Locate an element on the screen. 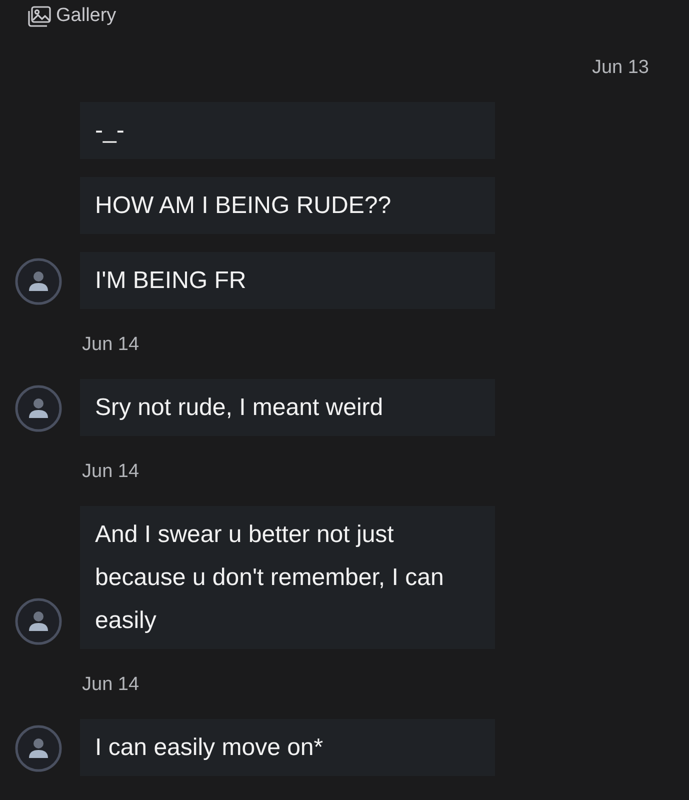  message-bubble: I'M BEING FR is located at coordinates (287, 280).